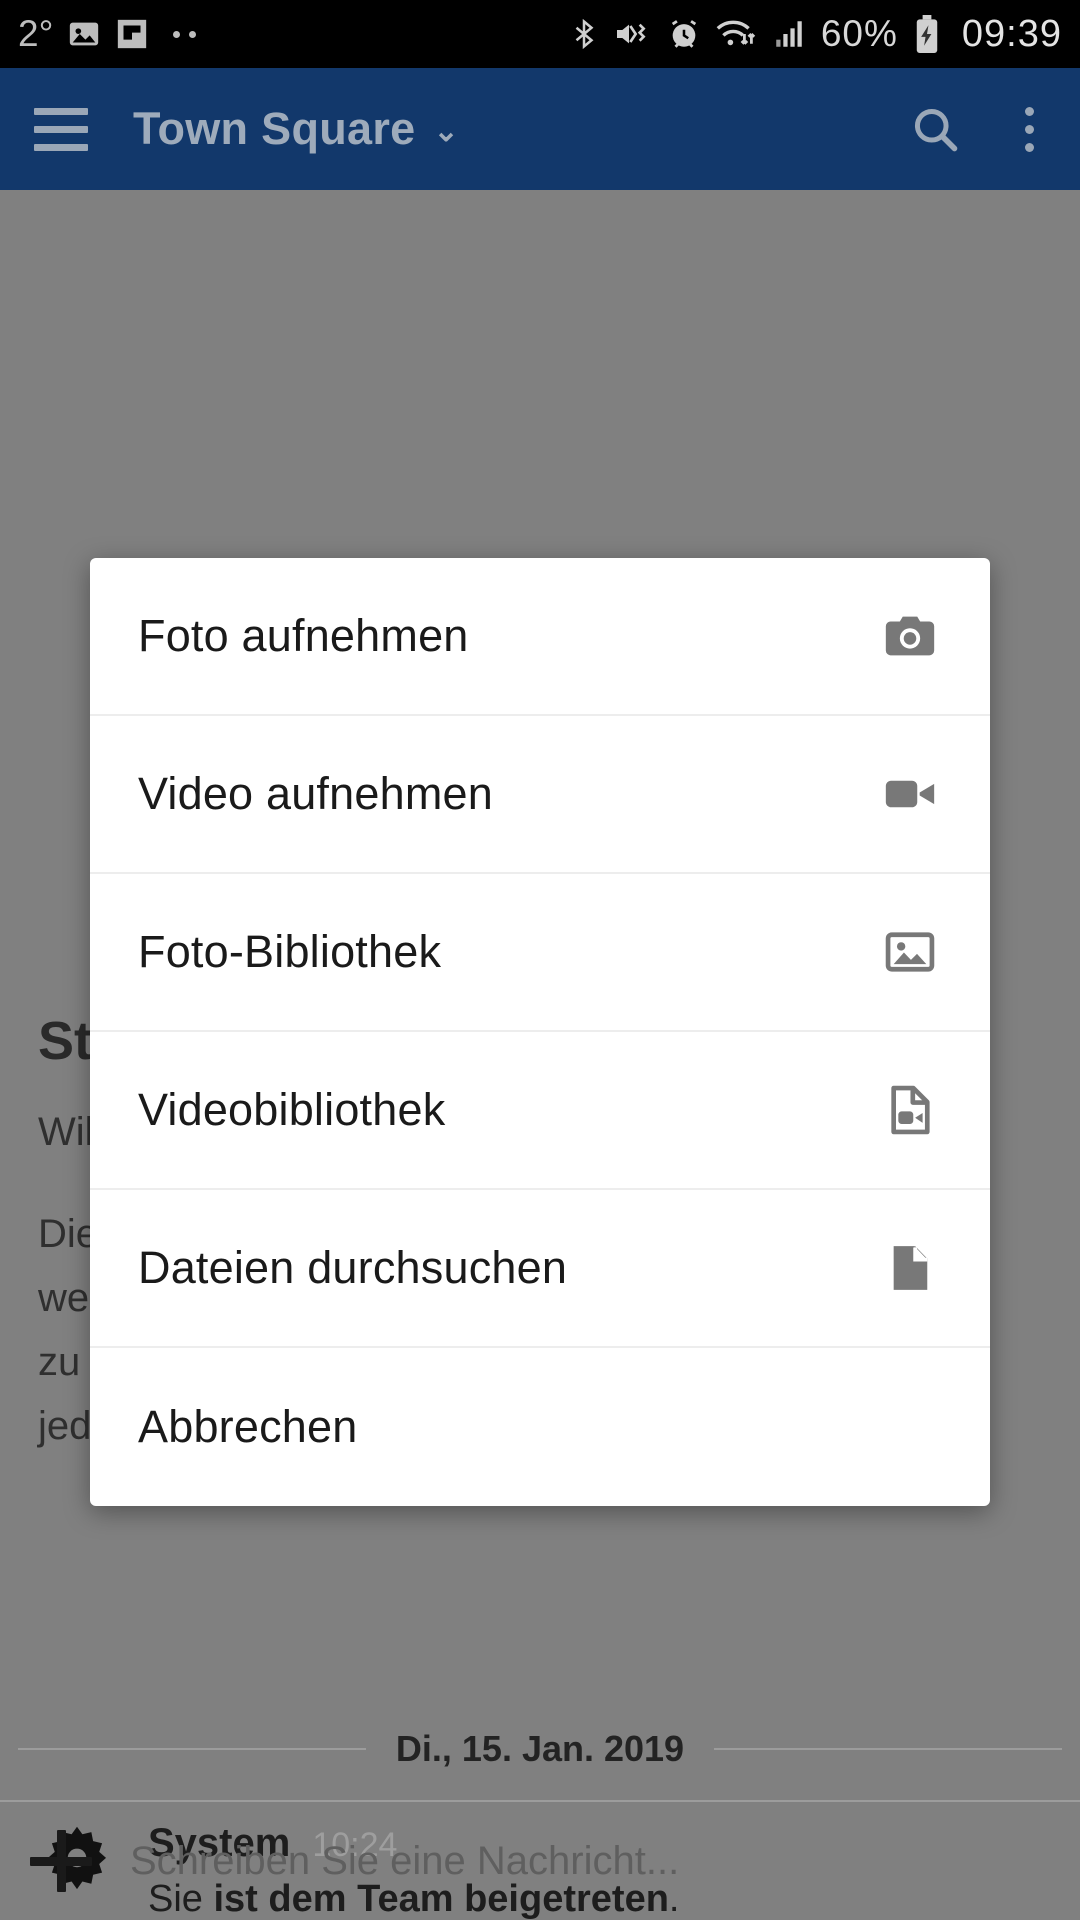  Describe the element at coordinates (315, 793) in the screenshot. I see `menu-item-label: Video aufnehmen` at that location.